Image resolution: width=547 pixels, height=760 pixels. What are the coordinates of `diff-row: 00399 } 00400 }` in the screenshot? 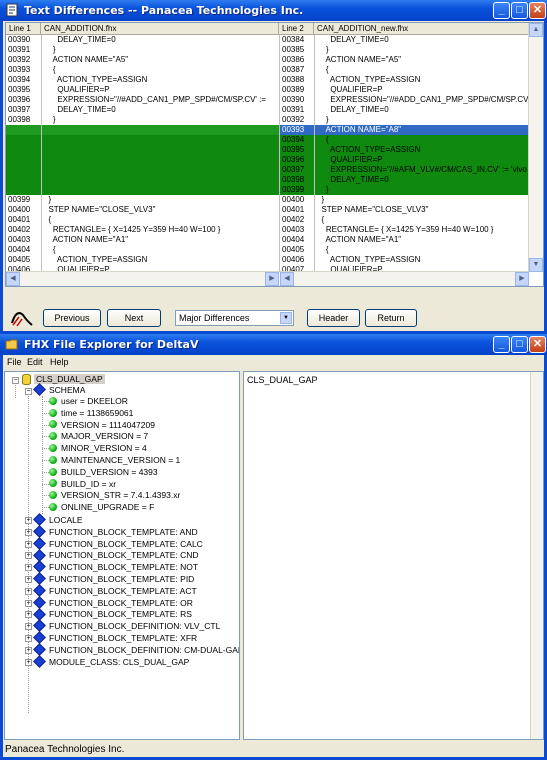 It's located at (274, 200).